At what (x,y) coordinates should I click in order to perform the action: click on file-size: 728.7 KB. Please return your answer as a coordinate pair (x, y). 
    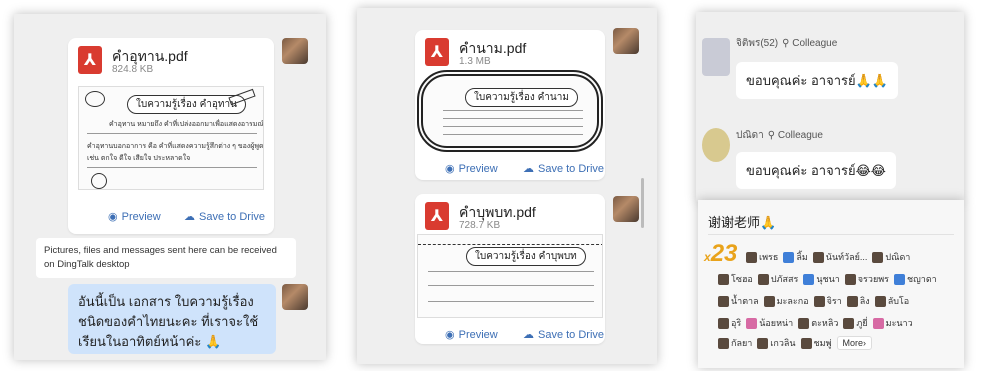
    Looking at the image, I should click on (480, 225).